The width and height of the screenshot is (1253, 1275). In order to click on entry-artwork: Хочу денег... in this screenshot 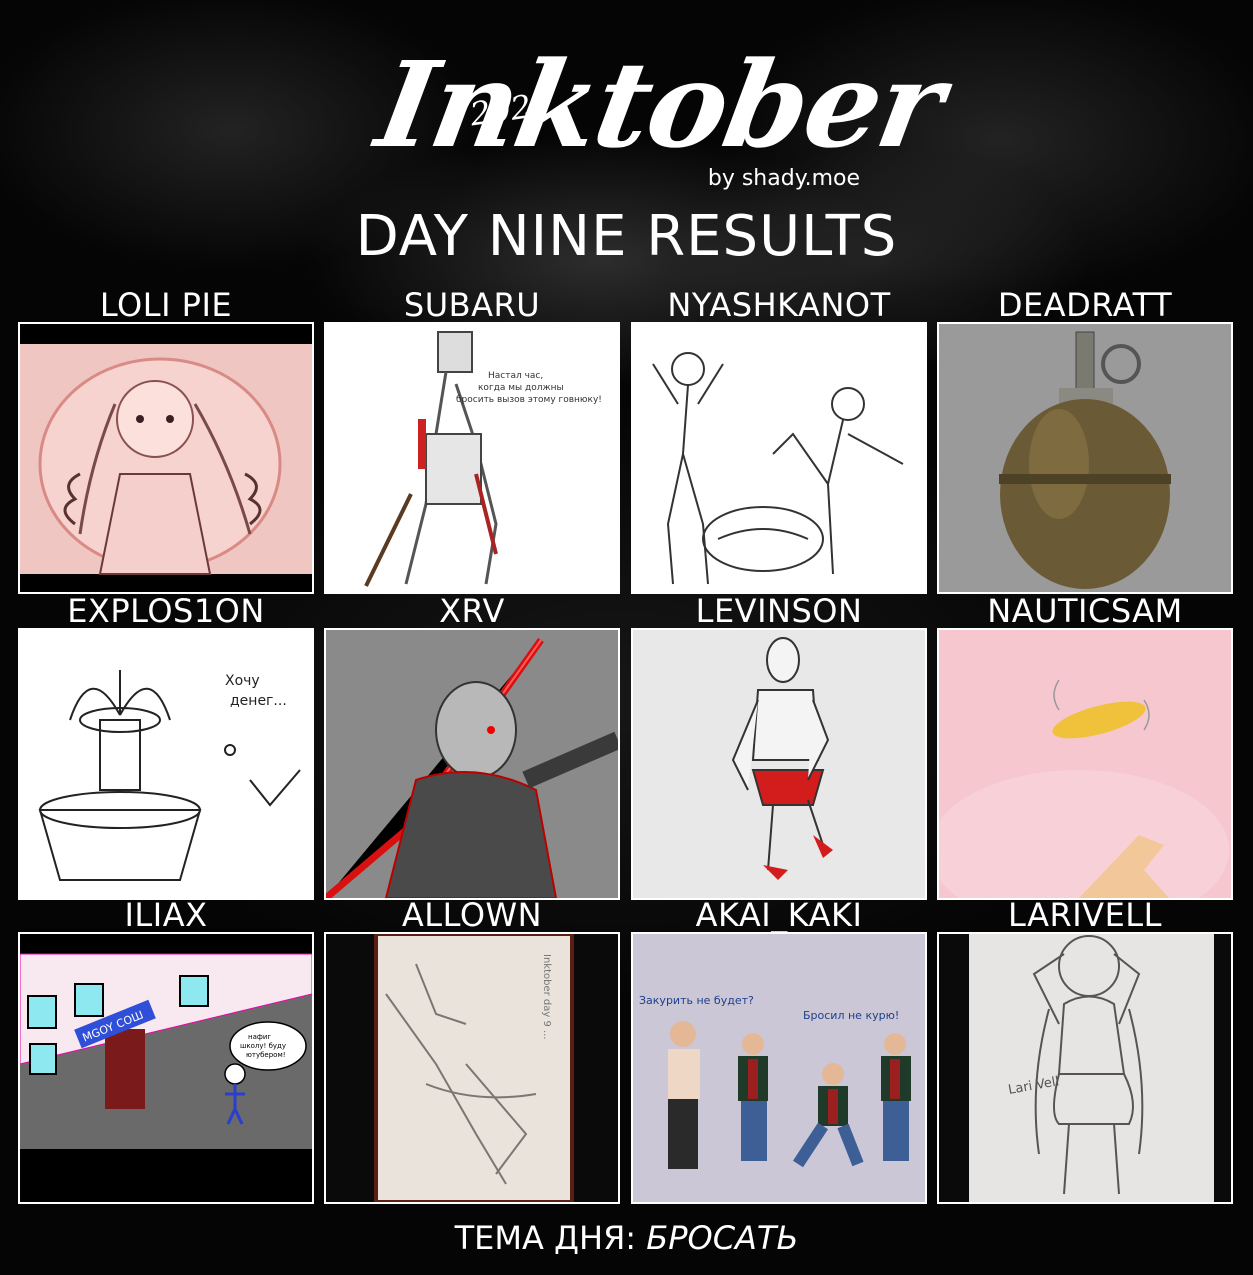, I will do `click(166, 764)`.